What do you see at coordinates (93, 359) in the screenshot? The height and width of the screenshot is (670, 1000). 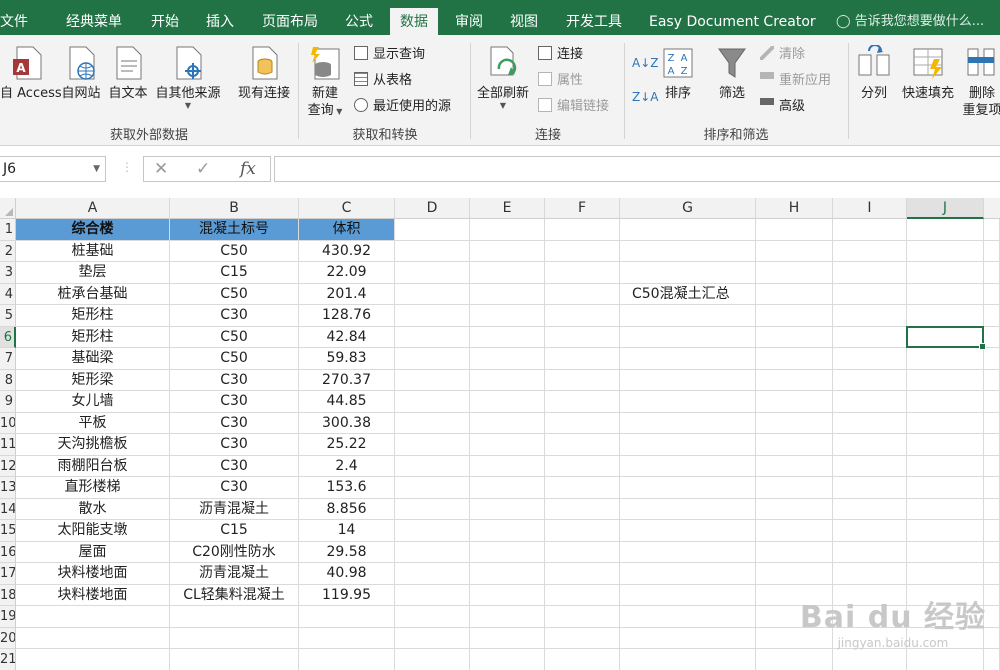 I see `table-cell: 基础梁` at bounding box center [93, 359].